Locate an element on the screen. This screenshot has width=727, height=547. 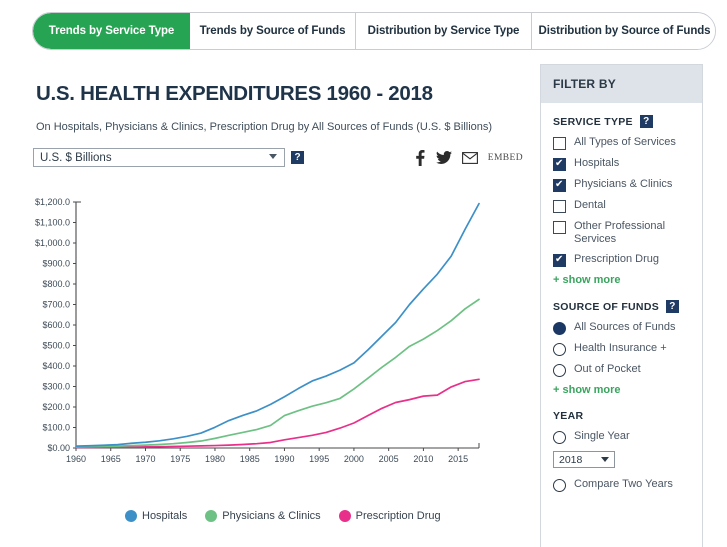
y-tick-label: $500.0 is located at coordinates (56, 346).